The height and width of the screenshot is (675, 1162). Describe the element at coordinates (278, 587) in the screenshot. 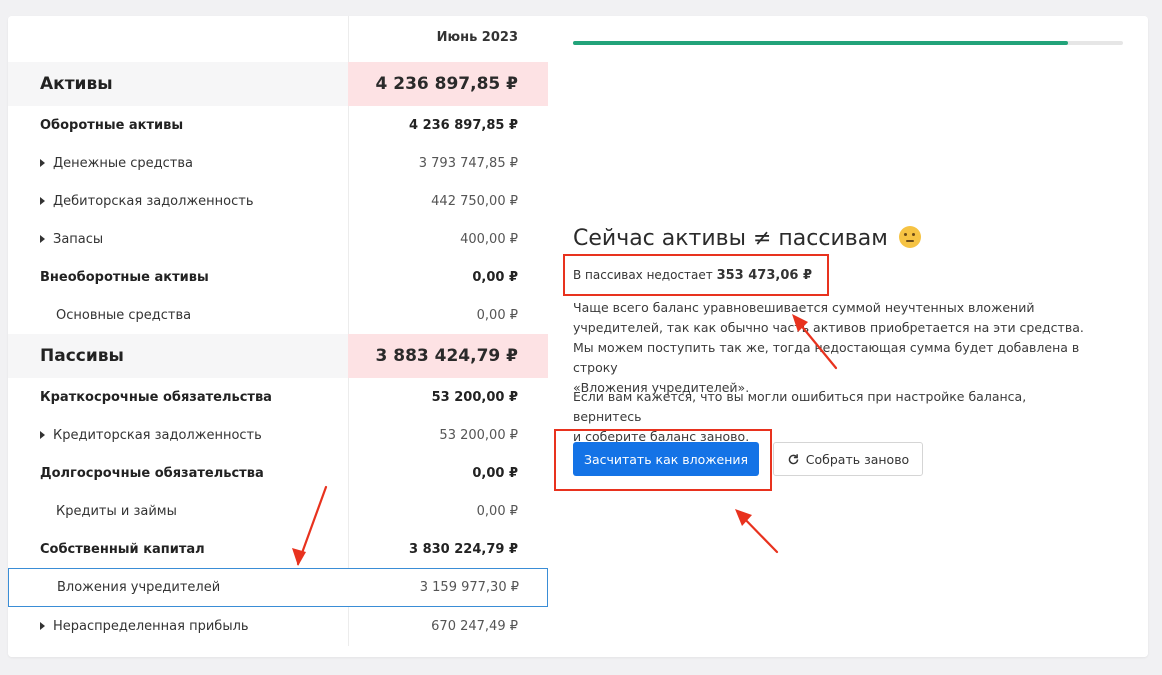

I see `table-row: Вложения учредителей 3 159 977,30 ₽` at that location.